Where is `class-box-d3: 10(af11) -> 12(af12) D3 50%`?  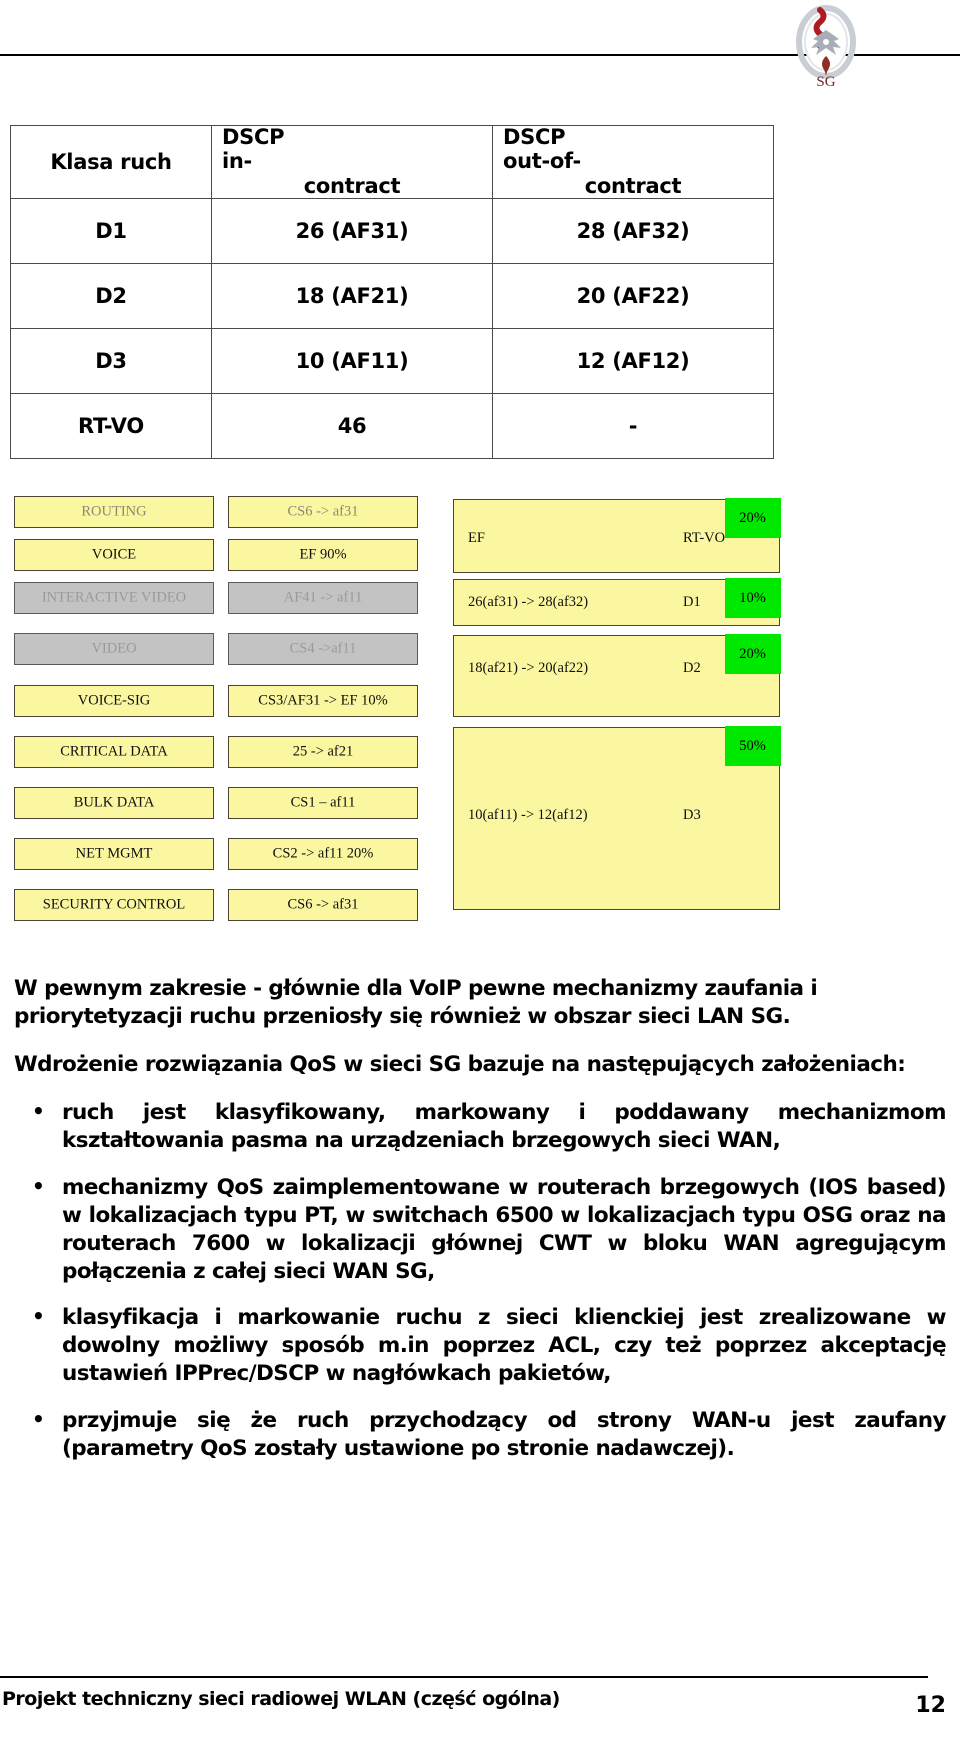
class-box-d3: 10(af11) -> 12(af12) D3 50% is located at coordinates (617, 818).